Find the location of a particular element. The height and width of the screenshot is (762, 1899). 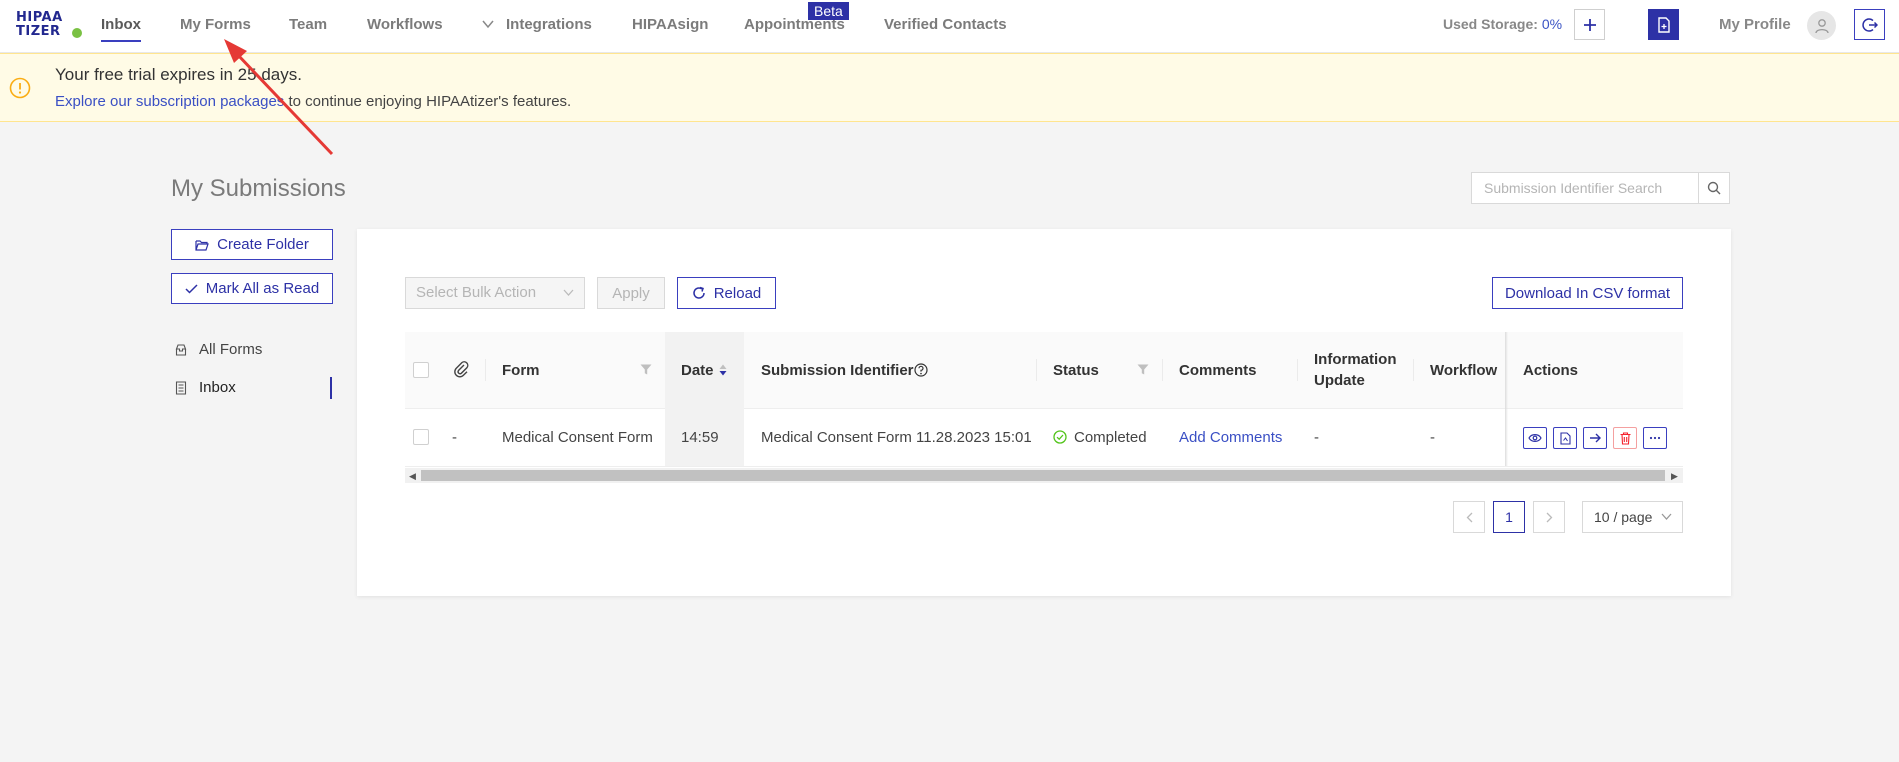

pdf-icon is located at coordinates (1565, 438).